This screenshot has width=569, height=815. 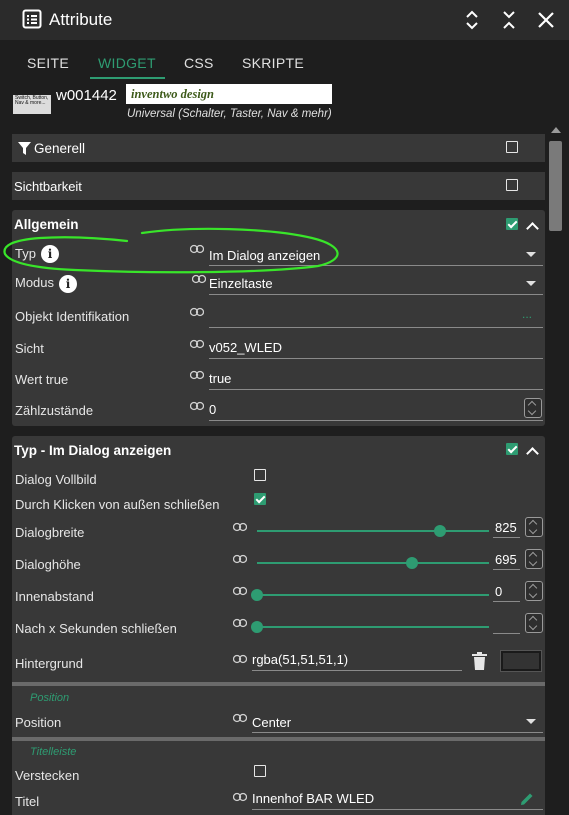 What do you see at coordinates (506, 569) in the screenshot?
I see `hoehe-underline` at bounding box center [506, 569].